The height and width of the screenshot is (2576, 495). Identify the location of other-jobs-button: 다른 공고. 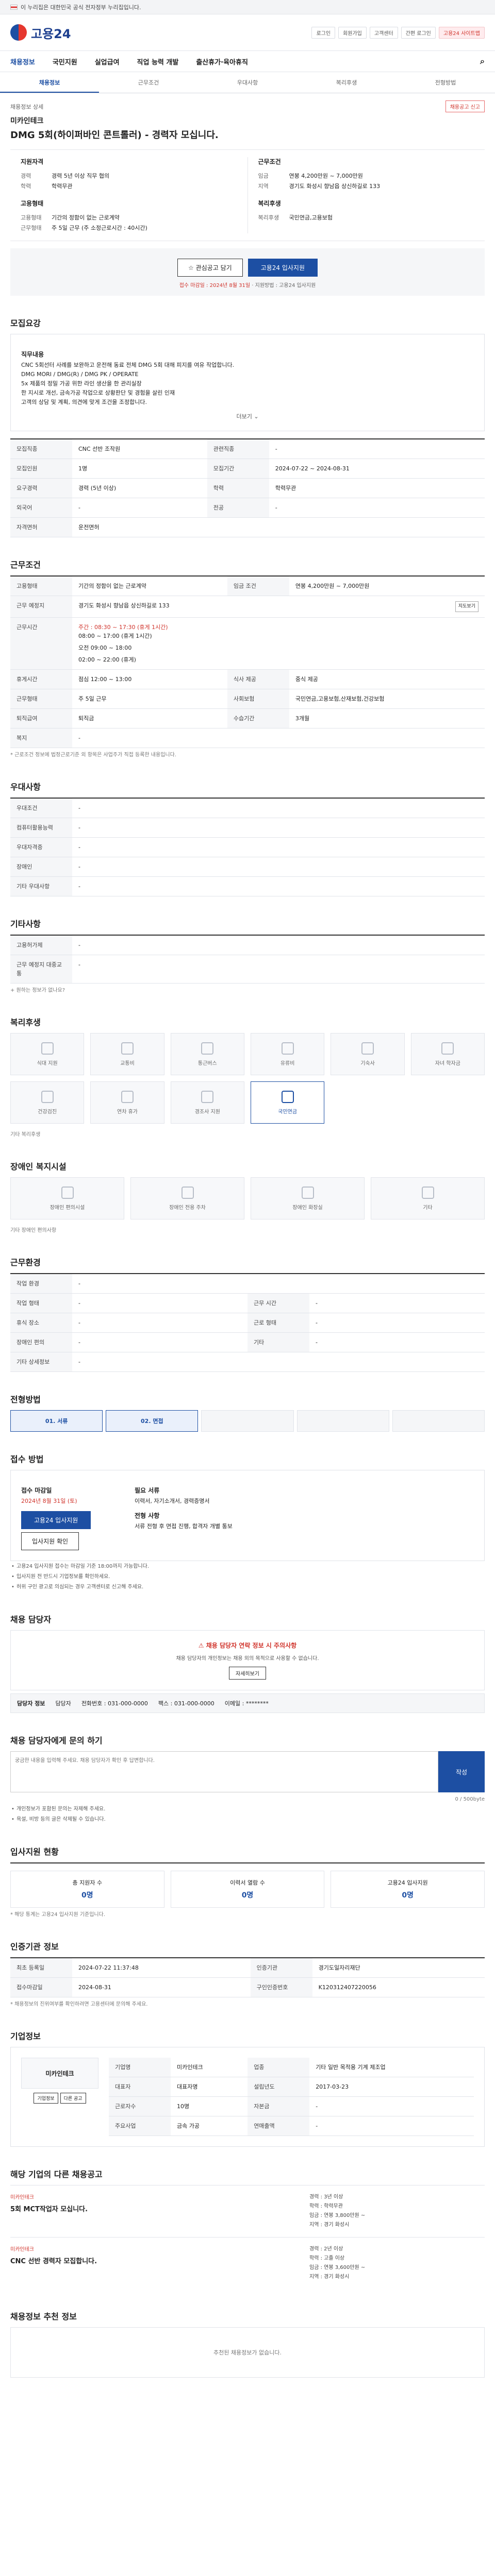
(73, 2098).